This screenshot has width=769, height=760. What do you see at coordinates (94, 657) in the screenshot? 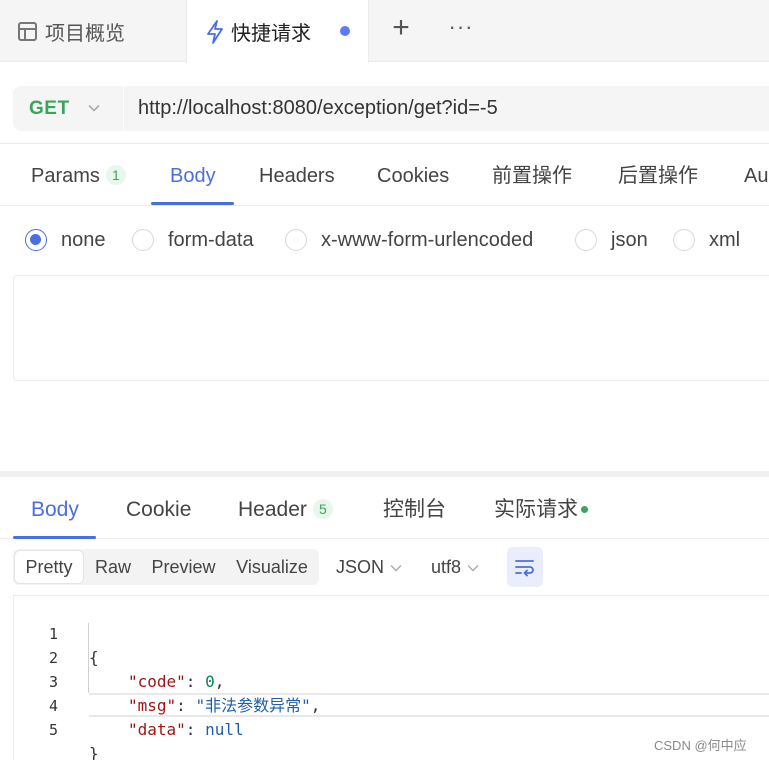
I see `code-text: {` at bounding box center [94, 657].